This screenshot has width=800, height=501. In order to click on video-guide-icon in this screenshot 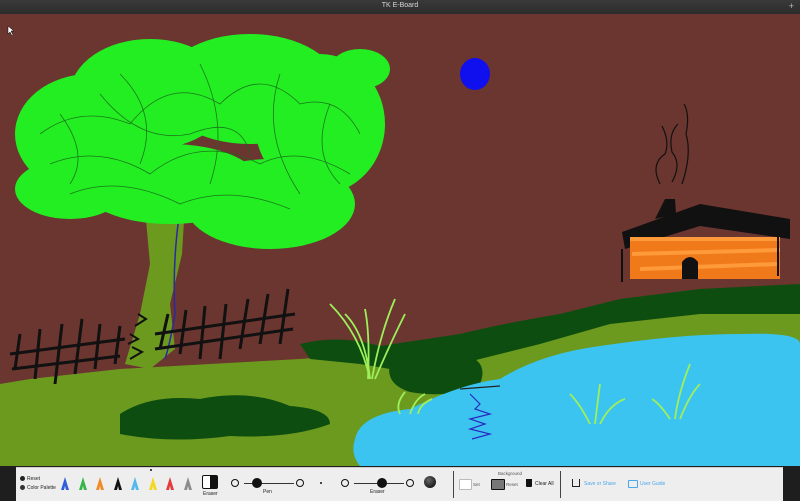, I will do `click(633, 484)`.